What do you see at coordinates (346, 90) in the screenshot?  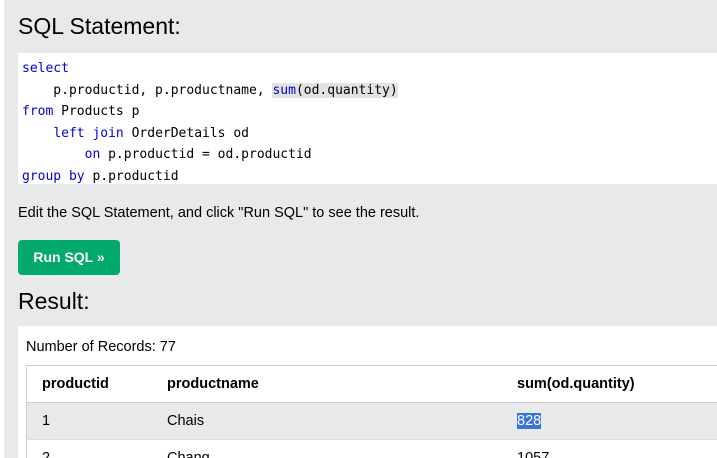 I see `sql-token: (od.quantity)` at bounding box center [346, 90].